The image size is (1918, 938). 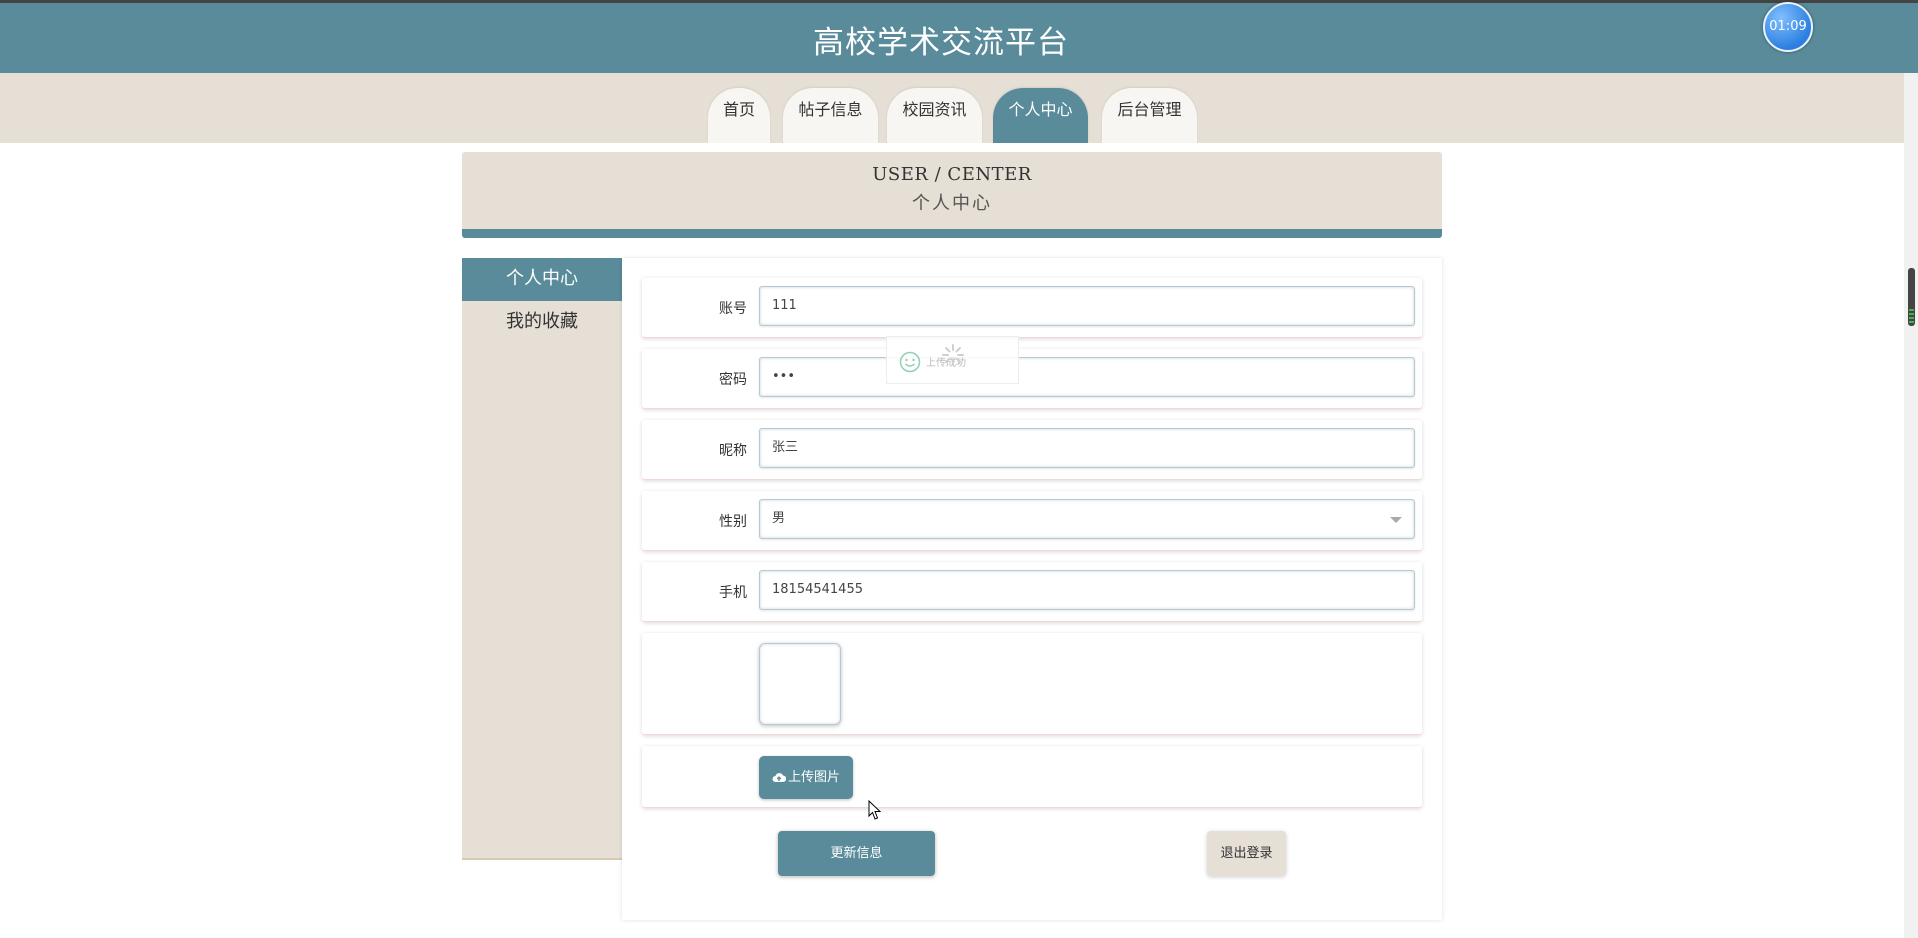 I want to click on cloud-upload-icon, so click(x=779, y=777).